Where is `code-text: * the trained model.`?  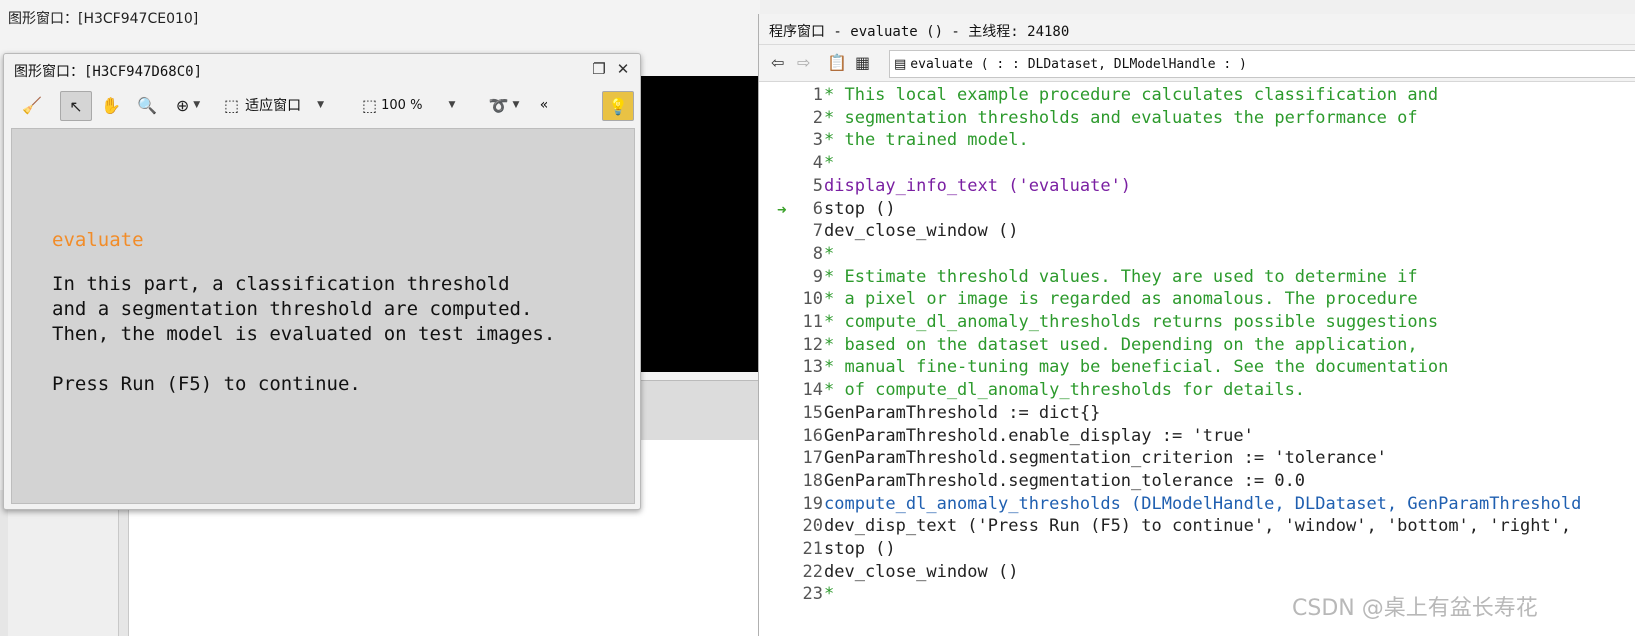 code-text: * the trained model. is located at coordinates (926, 140).